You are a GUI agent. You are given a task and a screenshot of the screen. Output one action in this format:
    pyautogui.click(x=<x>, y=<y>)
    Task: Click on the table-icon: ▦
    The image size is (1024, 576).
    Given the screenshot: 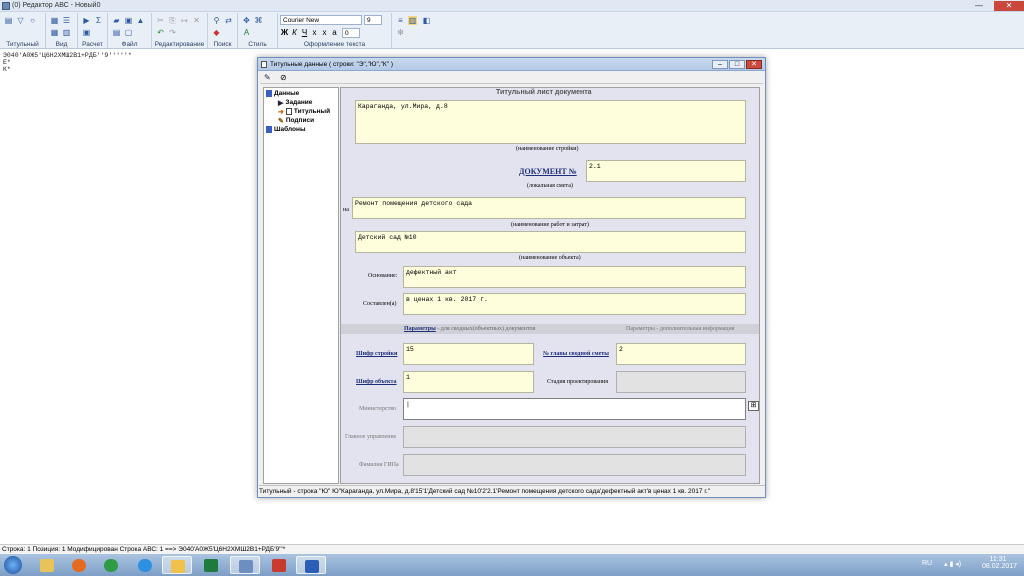 What is the action you would take?
    pyautogui.click(x=54, y=32)
    